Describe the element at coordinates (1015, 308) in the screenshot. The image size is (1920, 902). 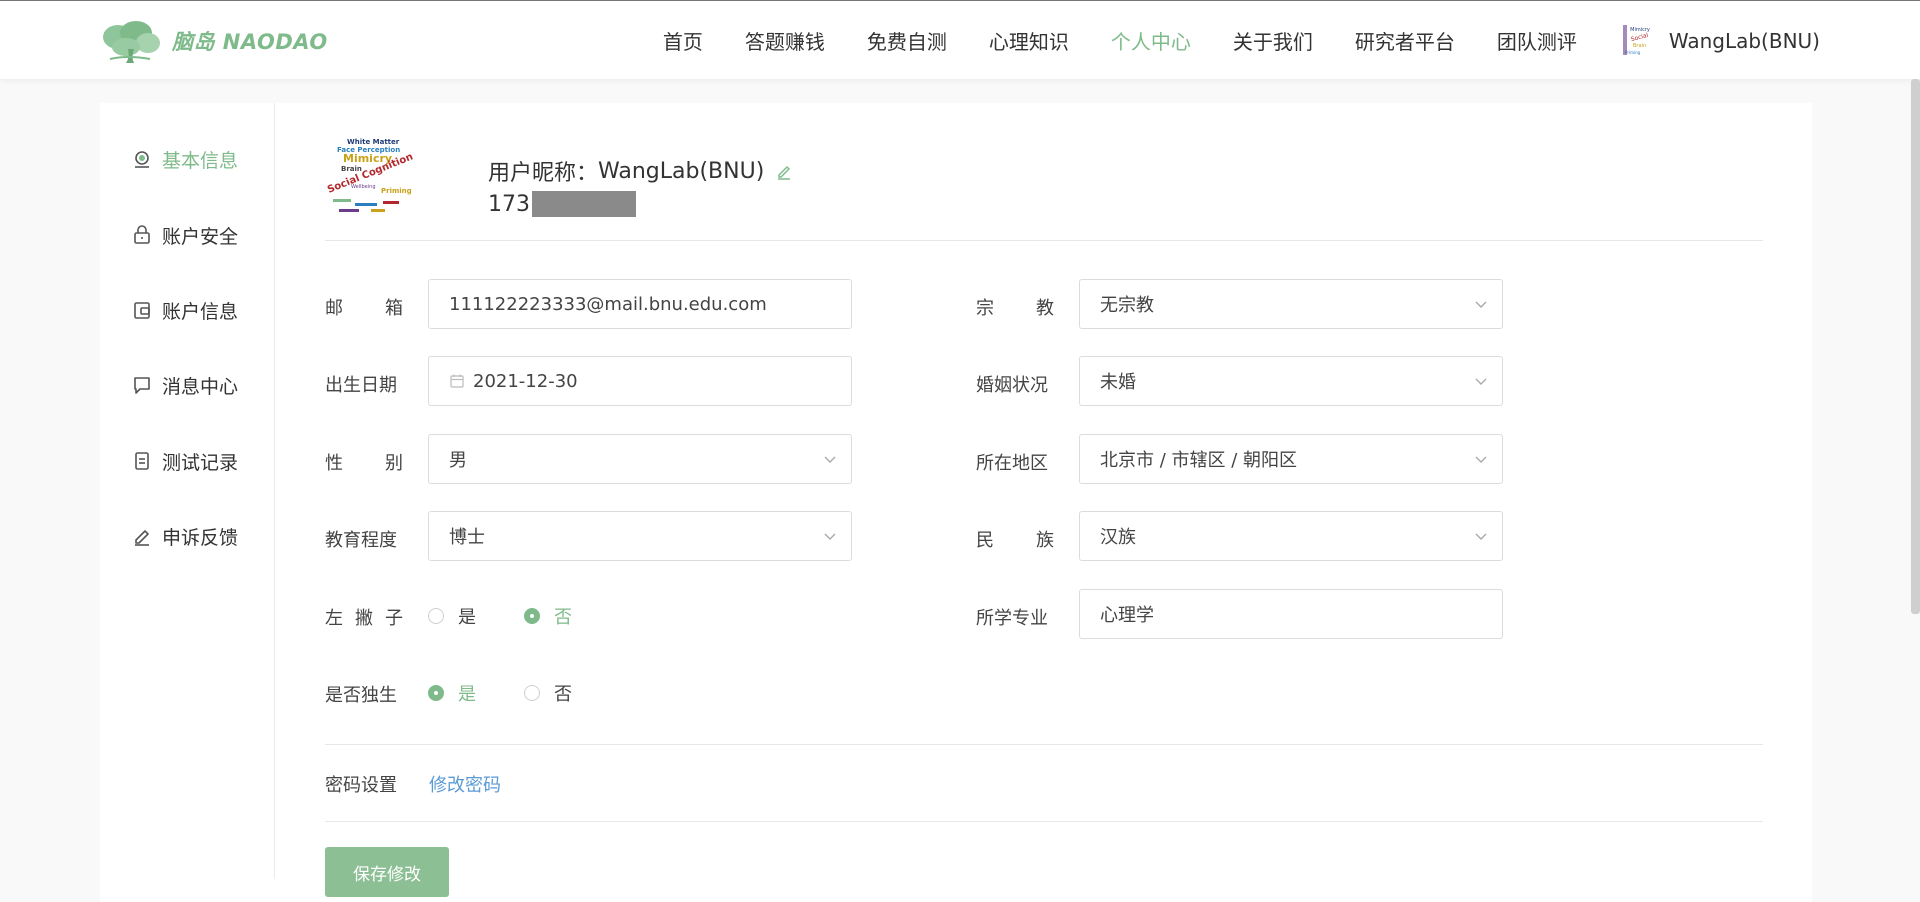
I see `religion-label: 宗教` at that location.